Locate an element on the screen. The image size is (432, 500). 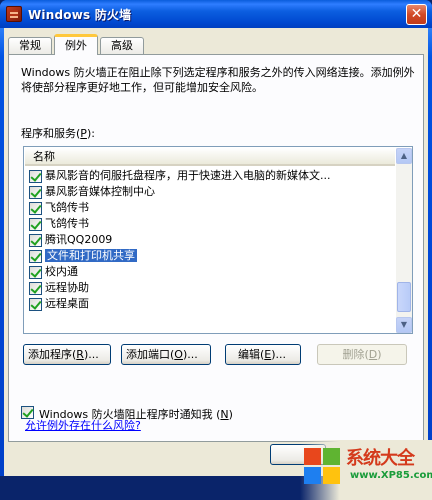
column-header-name: 名称 is located at coordinates (210, 157).